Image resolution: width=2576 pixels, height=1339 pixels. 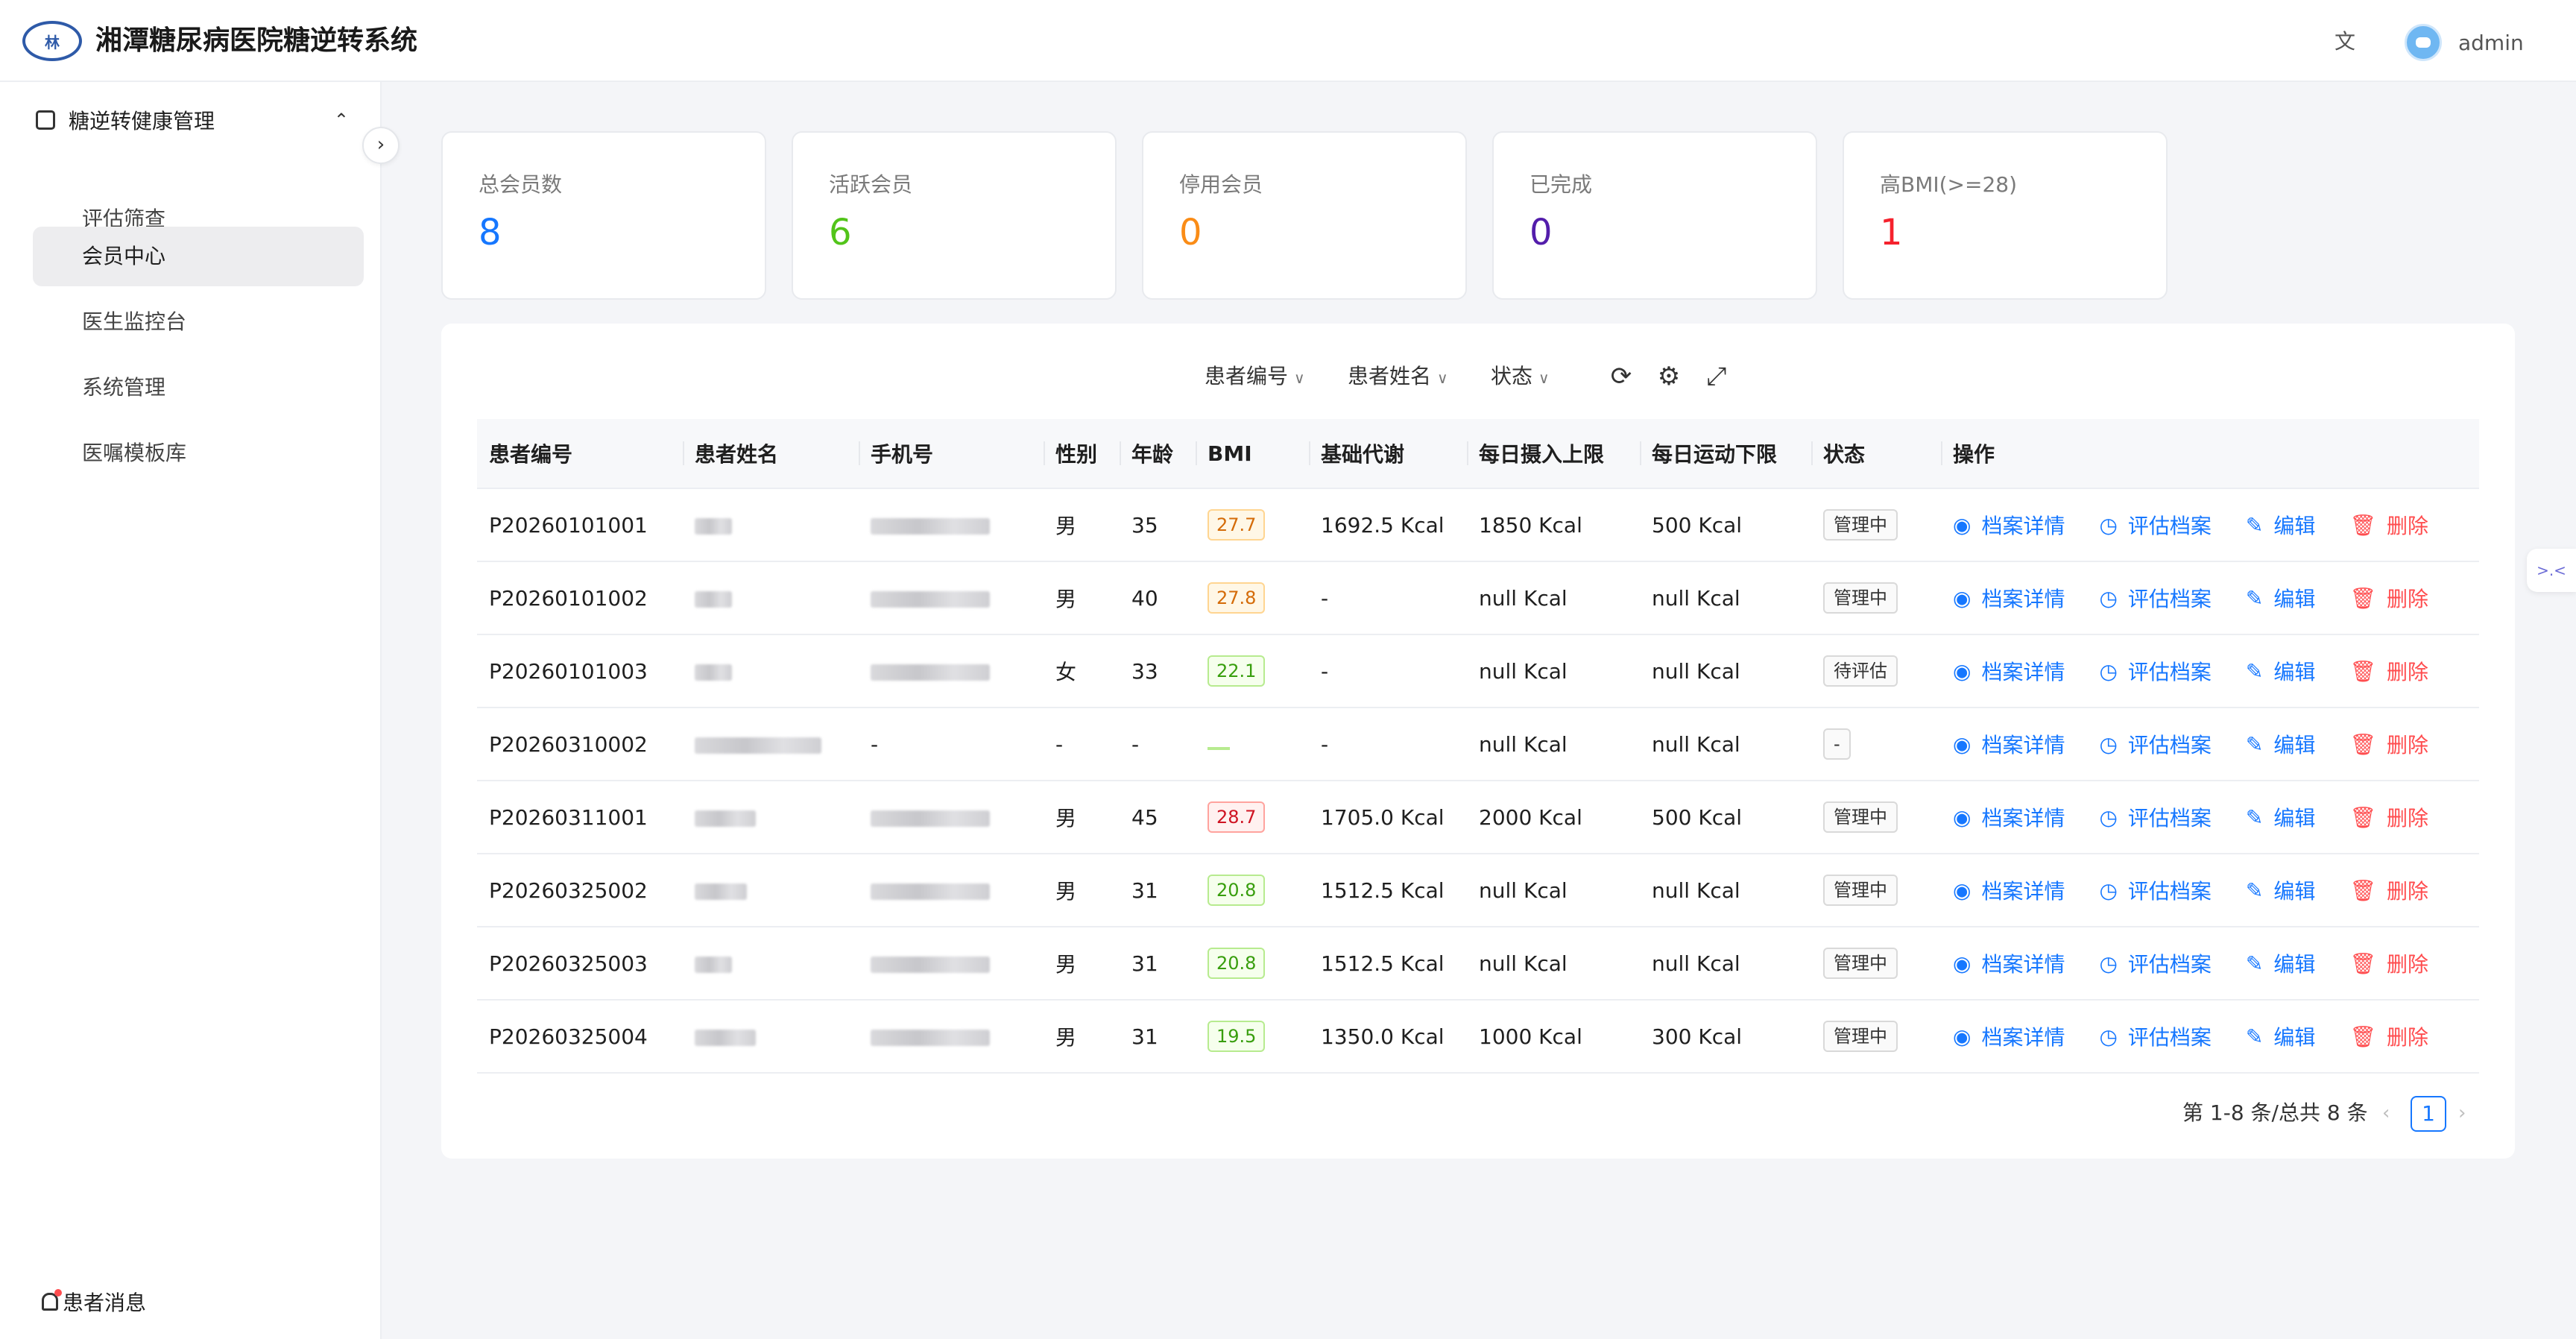 I want to click on column-header: 基础代谢, so click(x=1388, y=454).